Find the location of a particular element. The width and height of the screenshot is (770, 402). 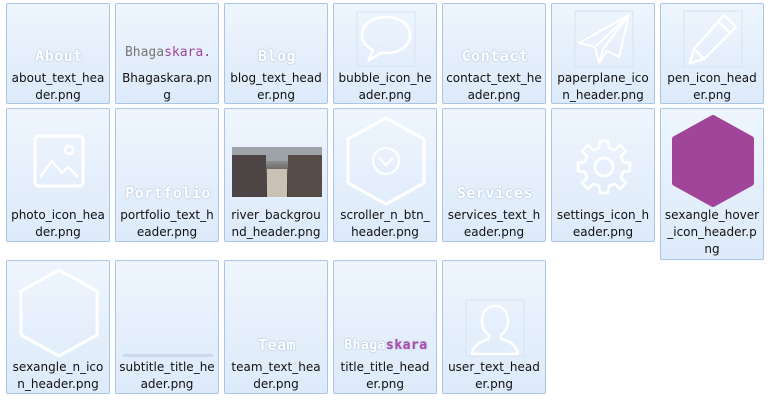

file-tile: Portfolio portfolio_text_header.png is located at coordinates (167, 175).